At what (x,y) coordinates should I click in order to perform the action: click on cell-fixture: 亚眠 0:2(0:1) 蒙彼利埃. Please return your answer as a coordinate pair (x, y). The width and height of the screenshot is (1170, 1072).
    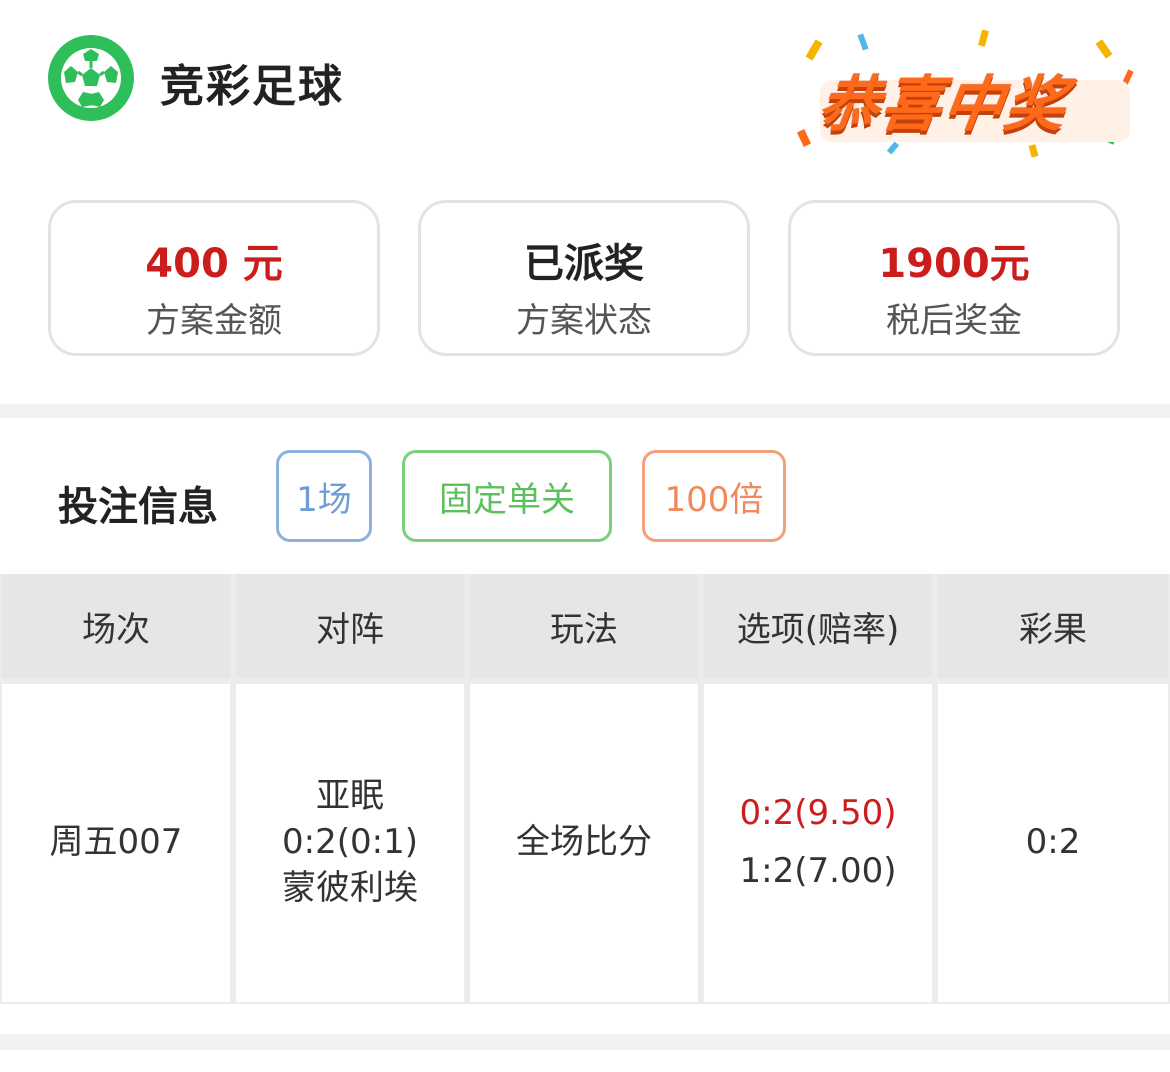
    Looking at the image, I should click on (350, 843).